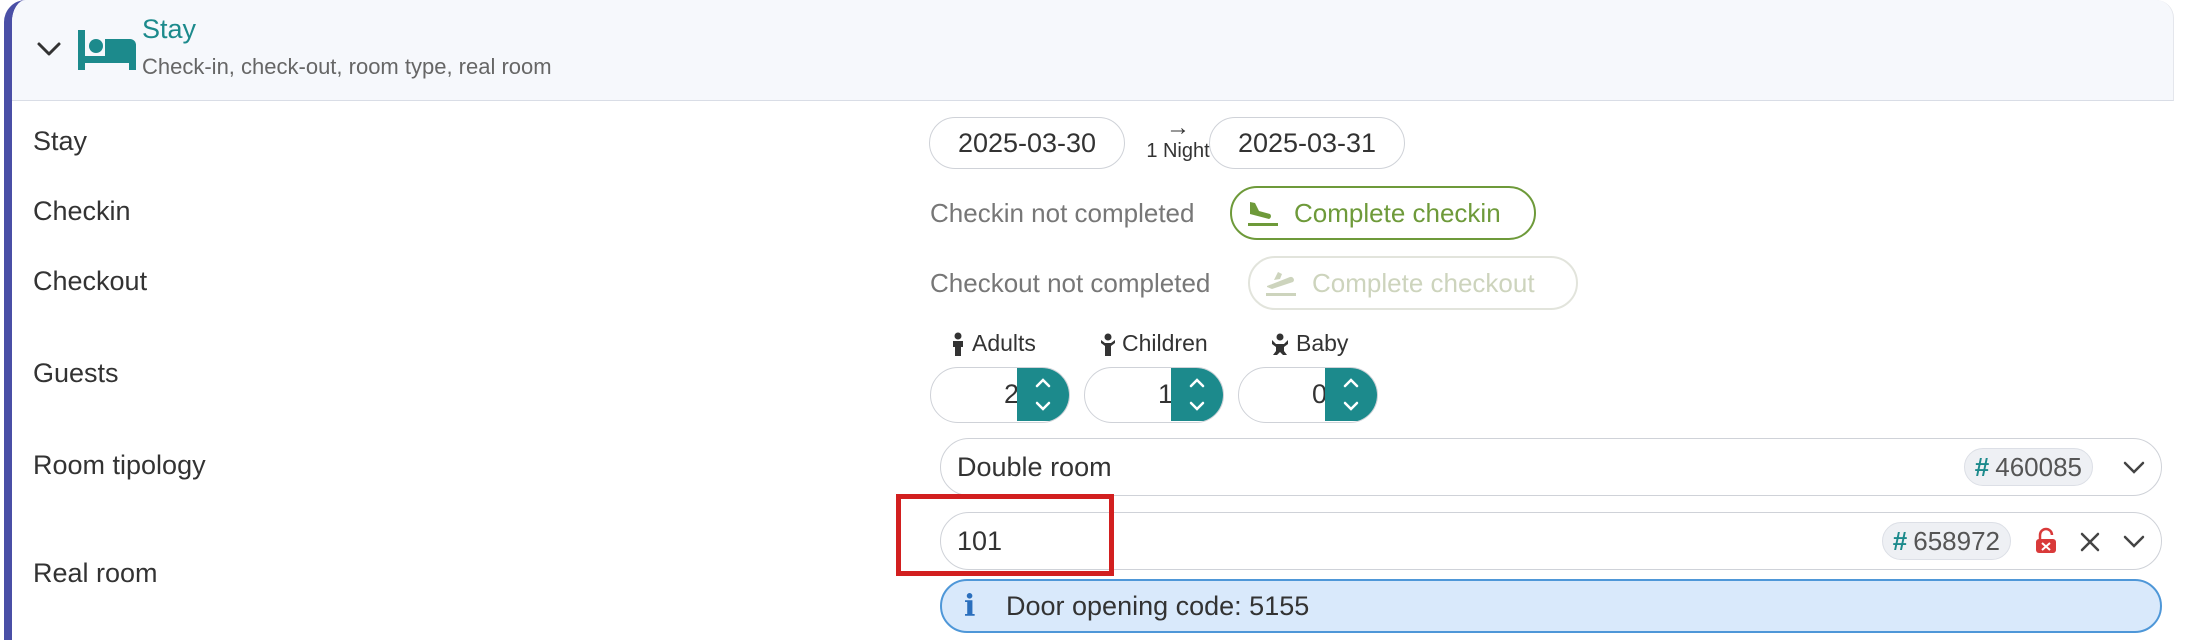  What do you see at coordinates (1551, 467) in the screenshot?
I see `room-typology-select: Double room # 460085` at bounding box center [1551, 467].